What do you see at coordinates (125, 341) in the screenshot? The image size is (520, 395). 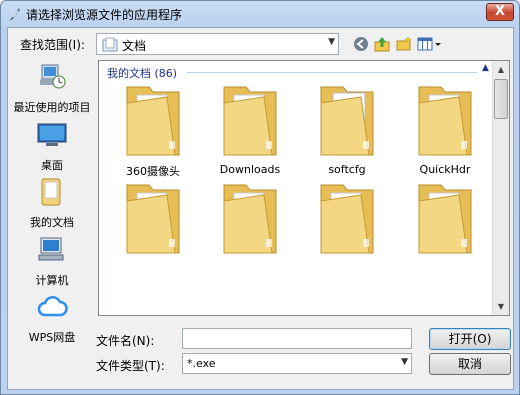 I see `filename-label: 文件名(N):` at bounding box center [125, 341].